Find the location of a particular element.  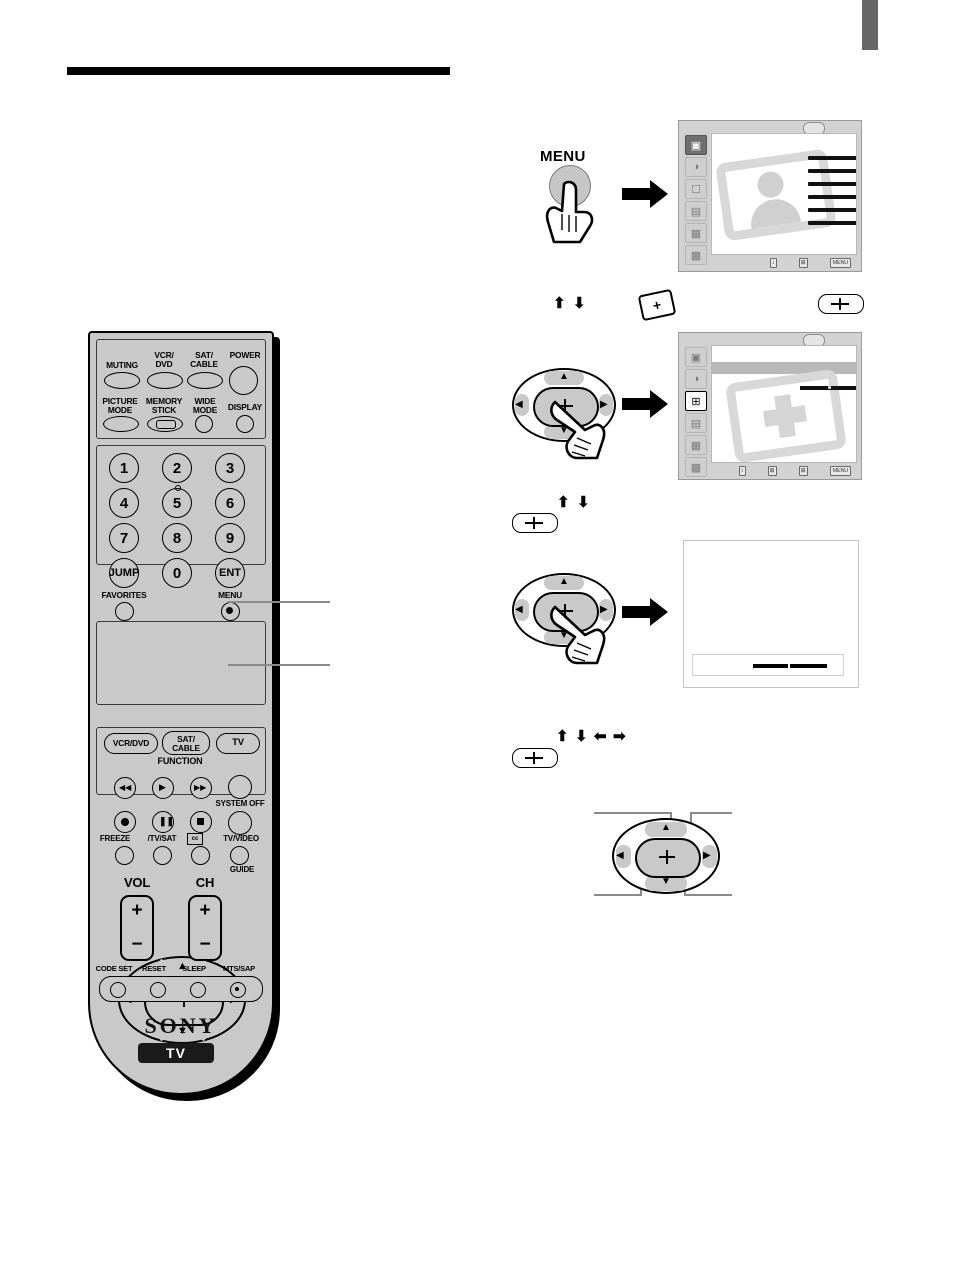

function-sat-cable-button: SAT/ CABLE is located at coordinates (186, 743).